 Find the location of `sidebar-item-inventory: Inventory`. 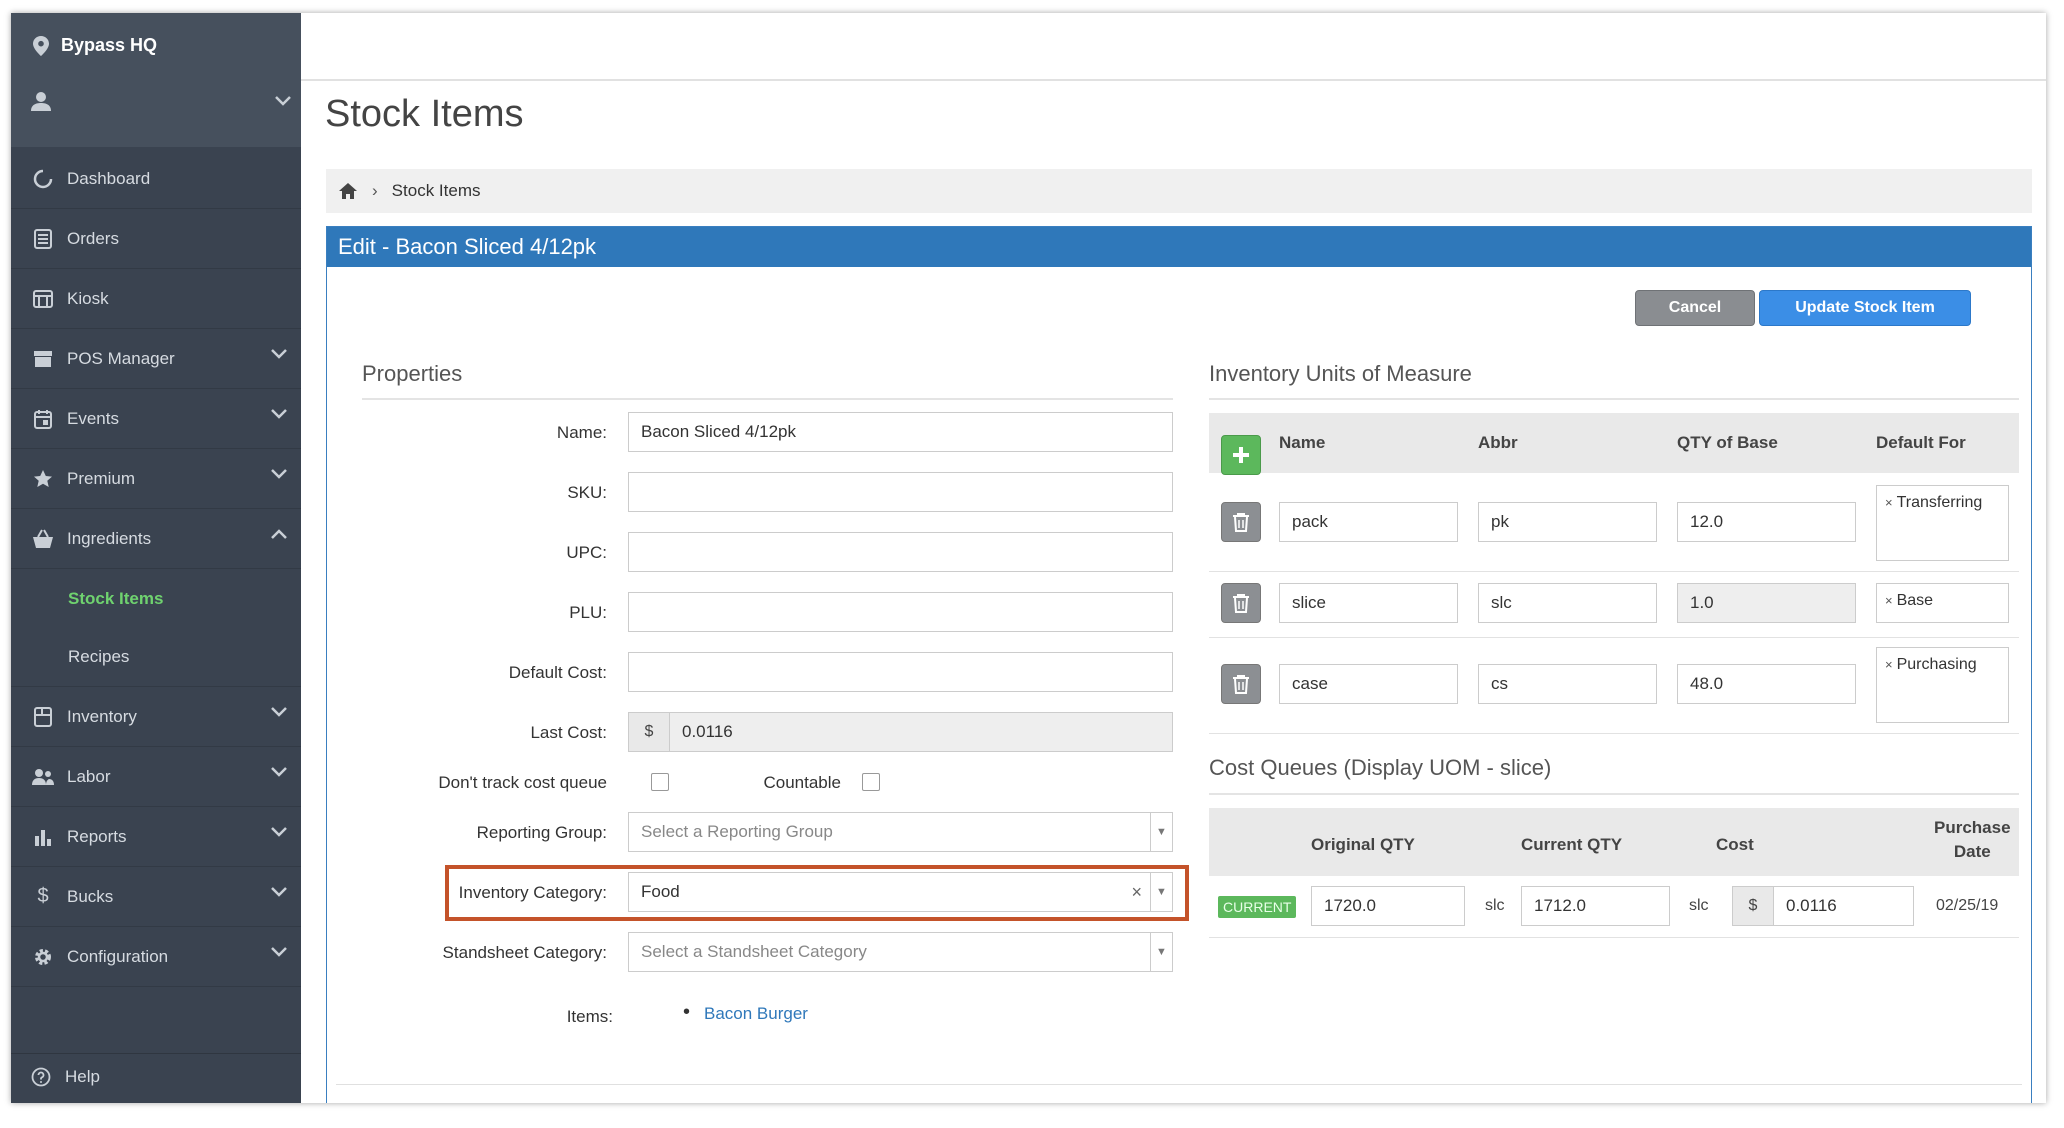

sidebar-item-inventory: Inventory is located at coordinates (156, 717).